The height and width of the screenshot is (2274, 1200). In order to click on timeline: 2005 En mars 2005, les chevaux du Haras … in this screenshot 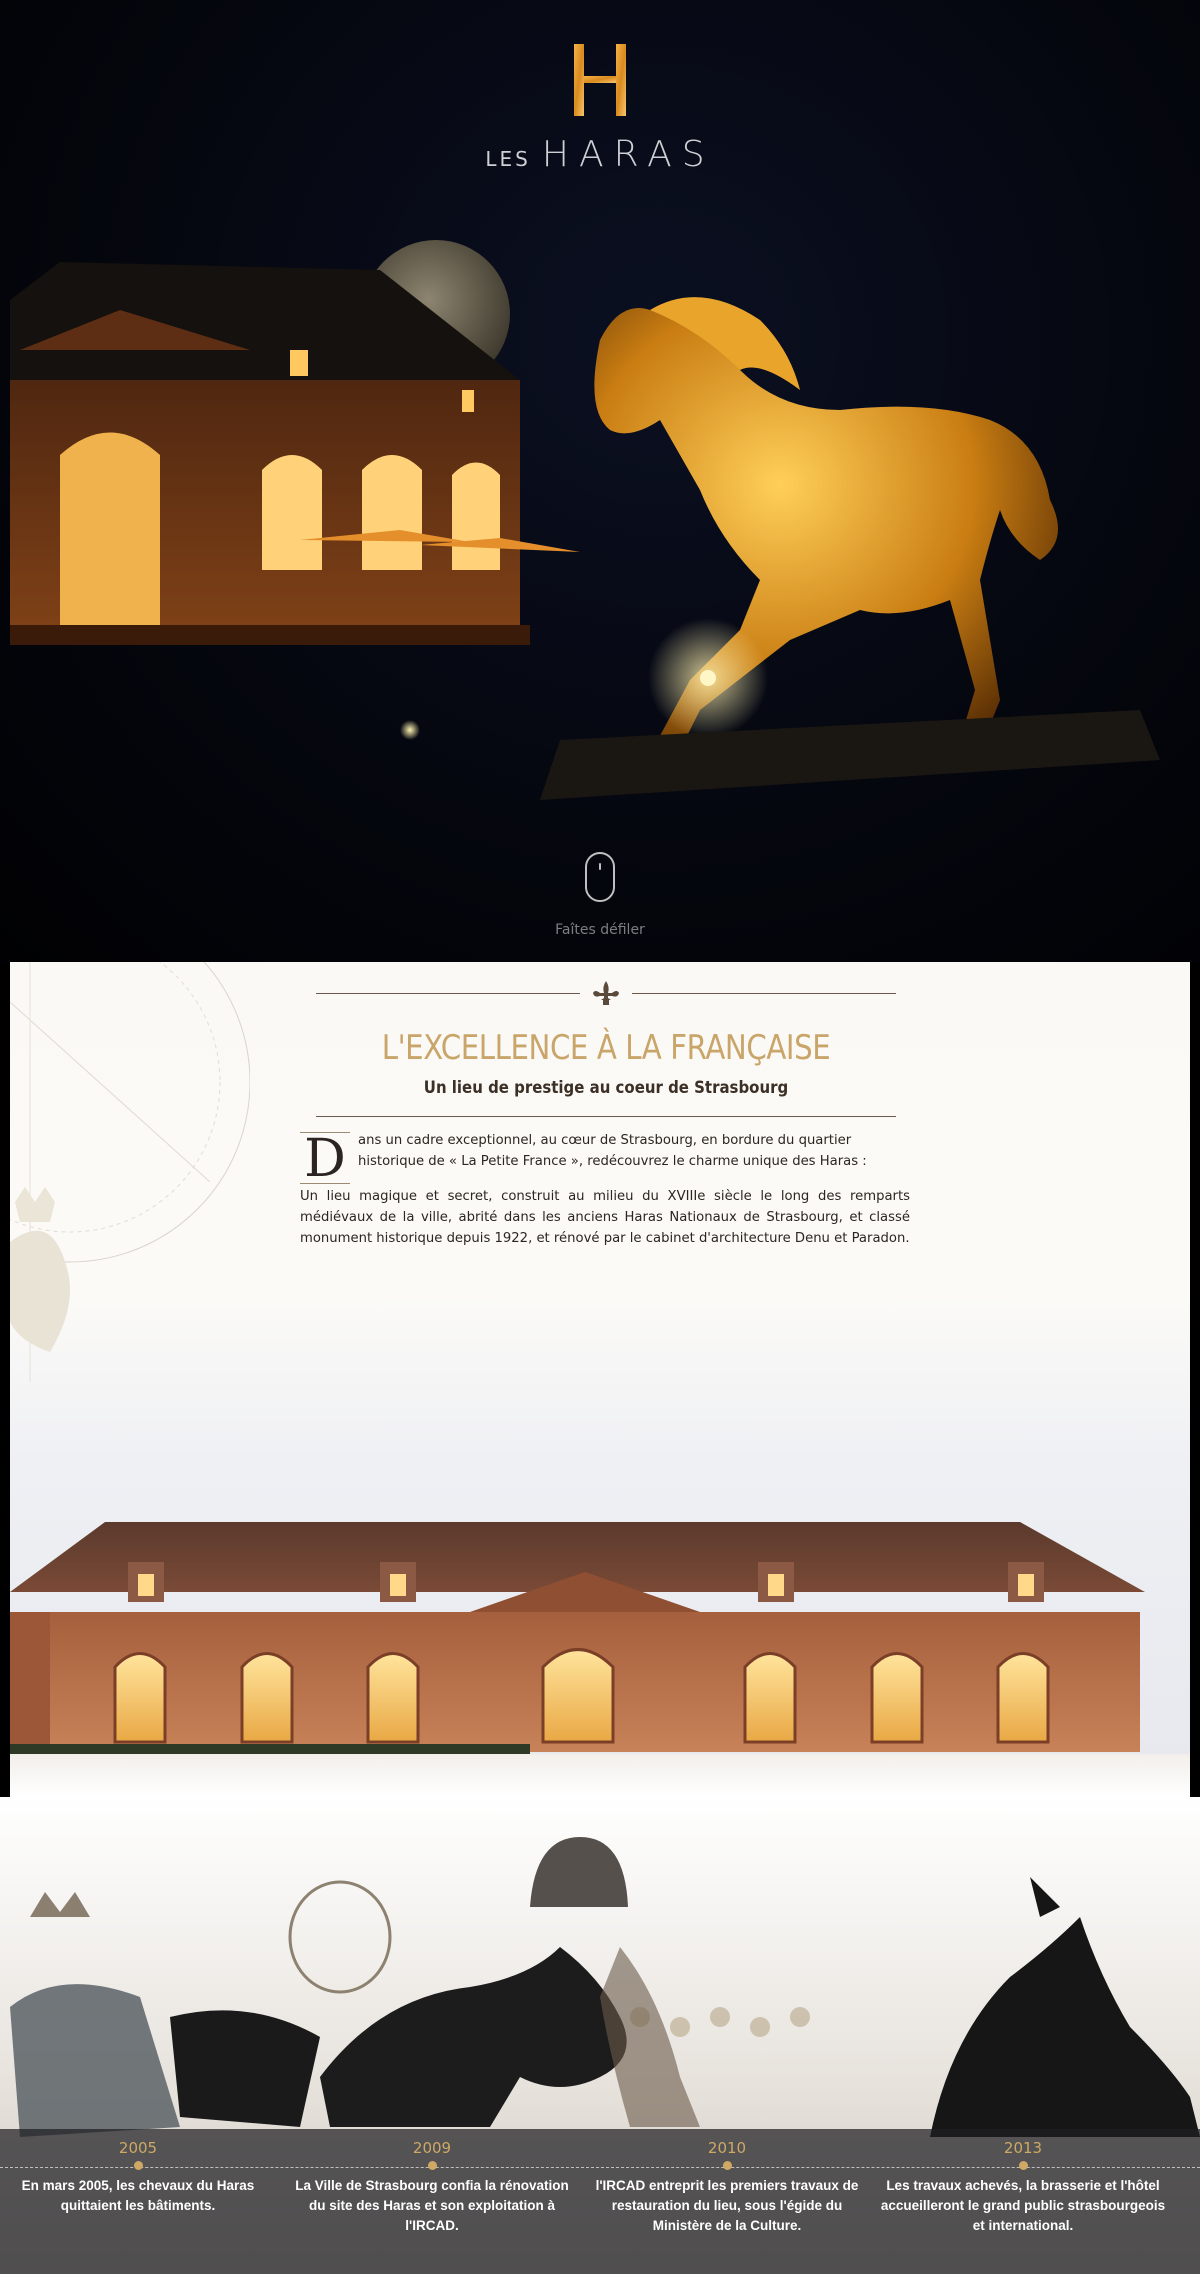, I will do `click(600, 2201)`.